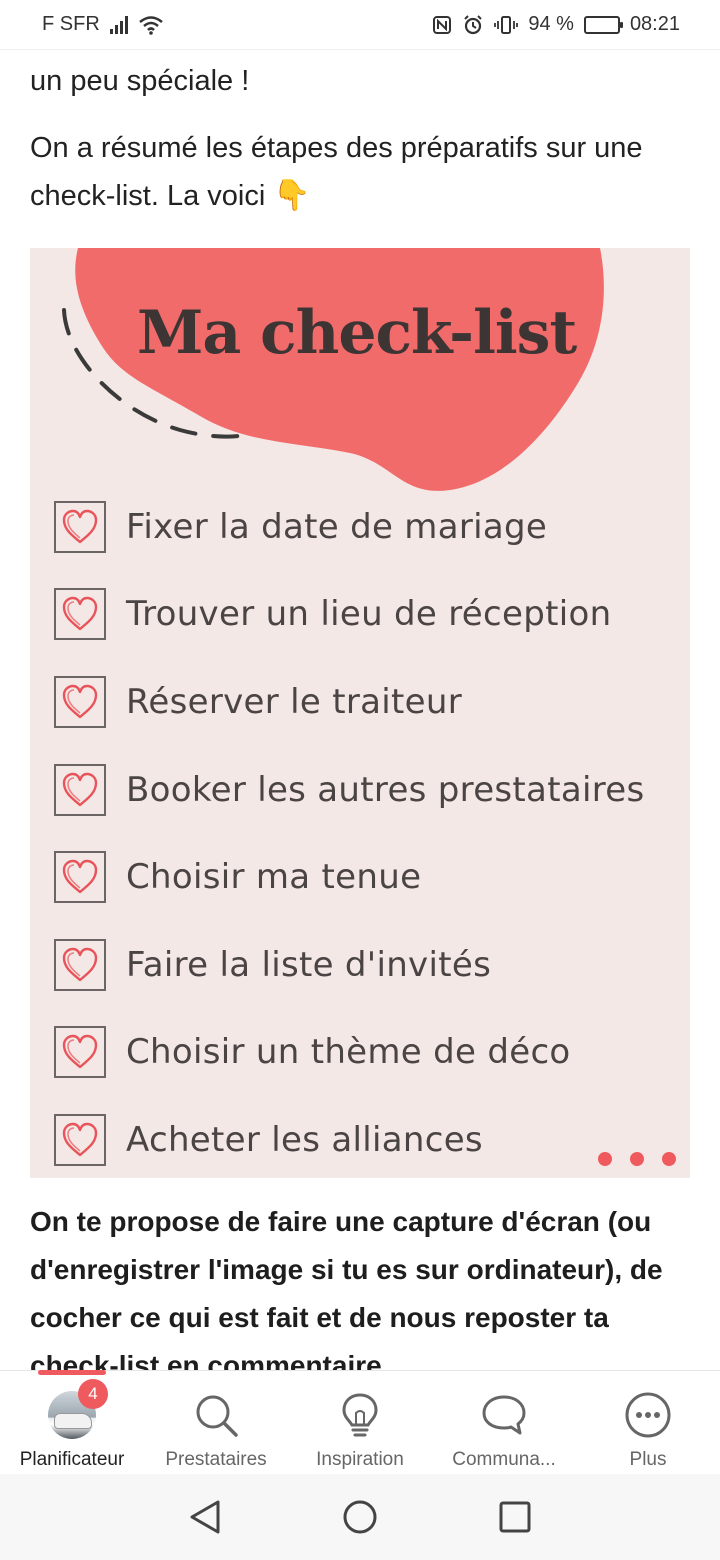 This screenshot has width=720, height=1560. Describe the element at coordinates (360, 1415) in the screenshot. I see `lightbulb-icon` at that location.